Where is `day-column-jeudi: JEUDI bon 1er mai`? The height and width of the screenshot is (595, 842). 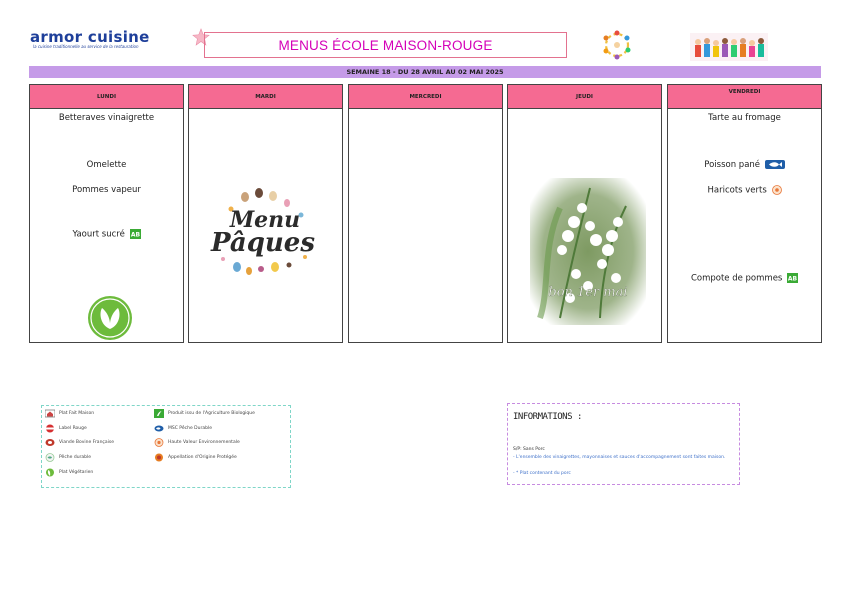 day-column-jeudi: JEUDI bon 1er mai is located at coordinates (584, 213).